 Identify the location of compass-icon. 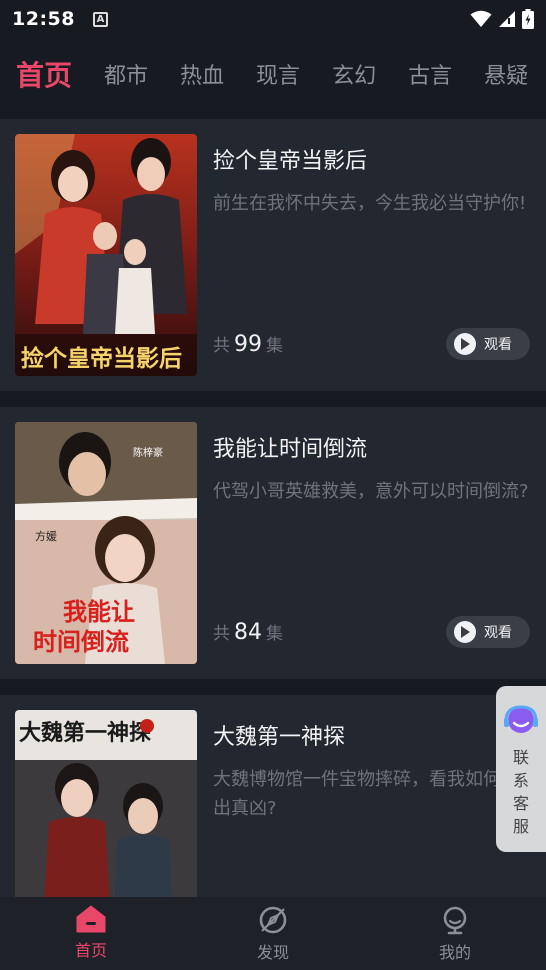
(273, 920).